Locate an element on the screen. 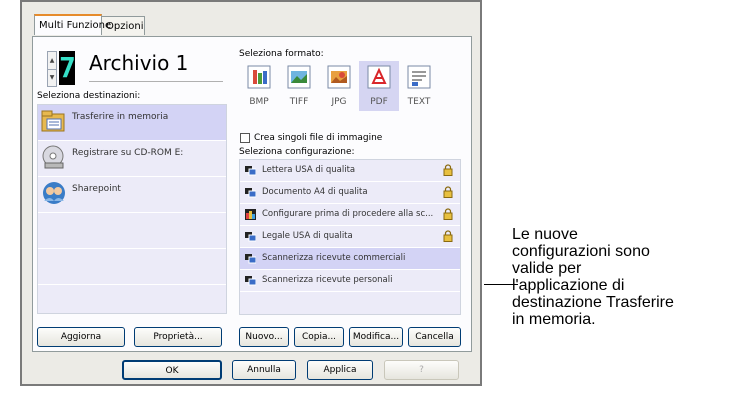 Image resolution: width=735 pixels, height=393 pixels. profile-number-display: 7 is located at coordinates (67, 68).